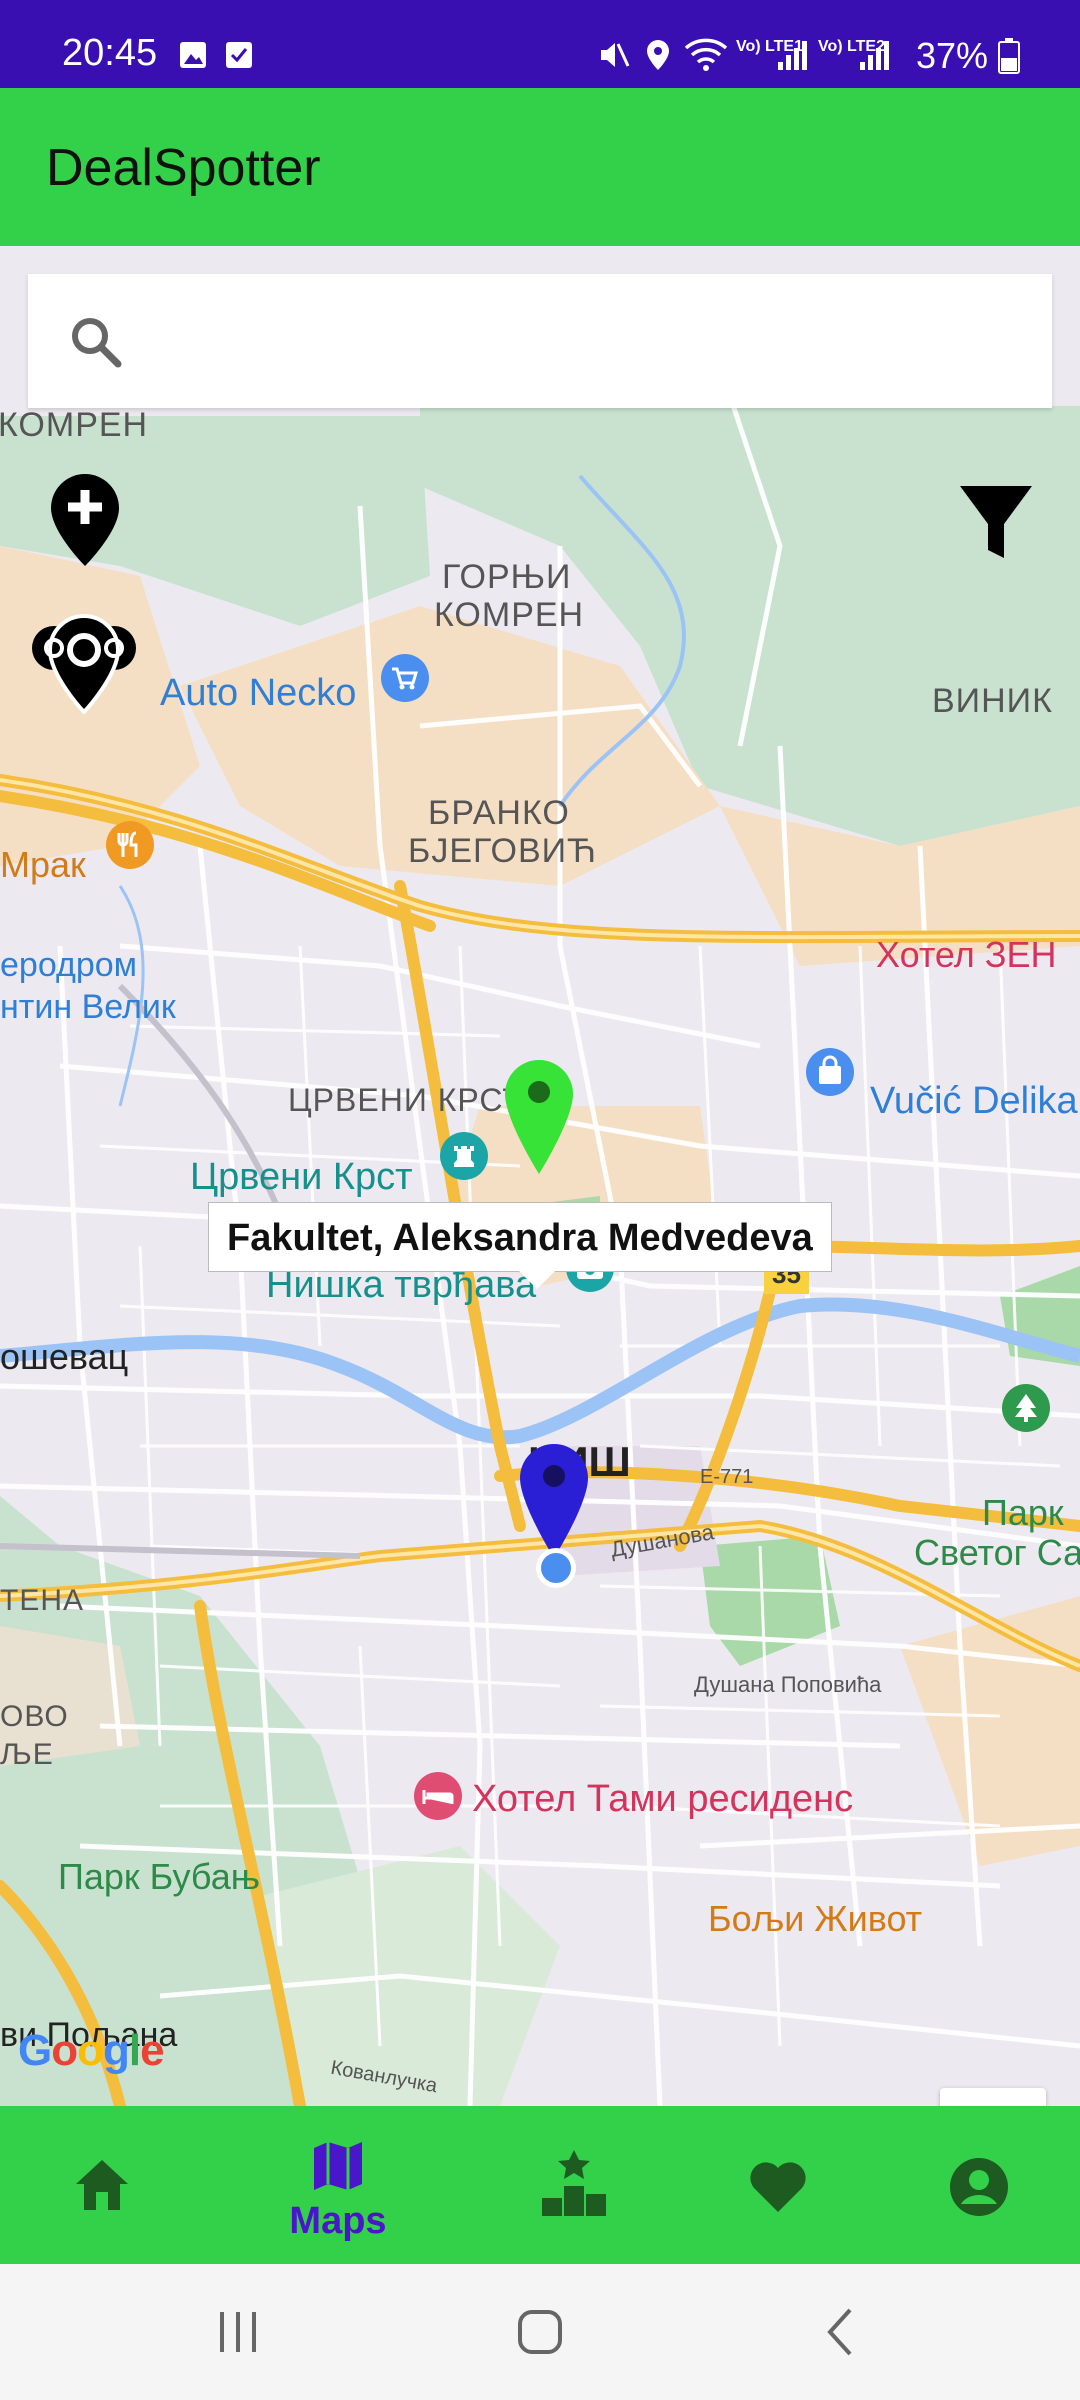 This screenshot has width=1080, height=2400. I want to click on ranking-icon, so click(574, 2183).